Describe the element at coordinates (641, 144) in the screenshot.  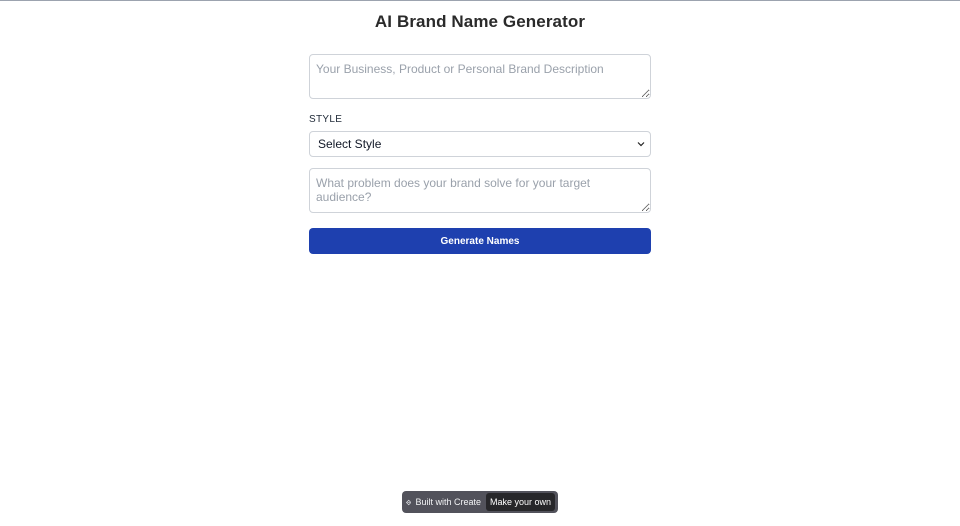
I see `chevron-down-icon` at that location.